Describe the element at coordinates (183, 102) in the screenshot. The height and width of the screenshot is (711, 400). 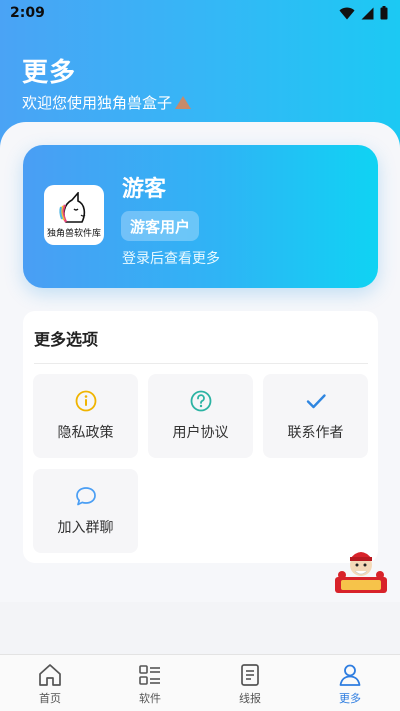
I see `triangle-icon` at that location.